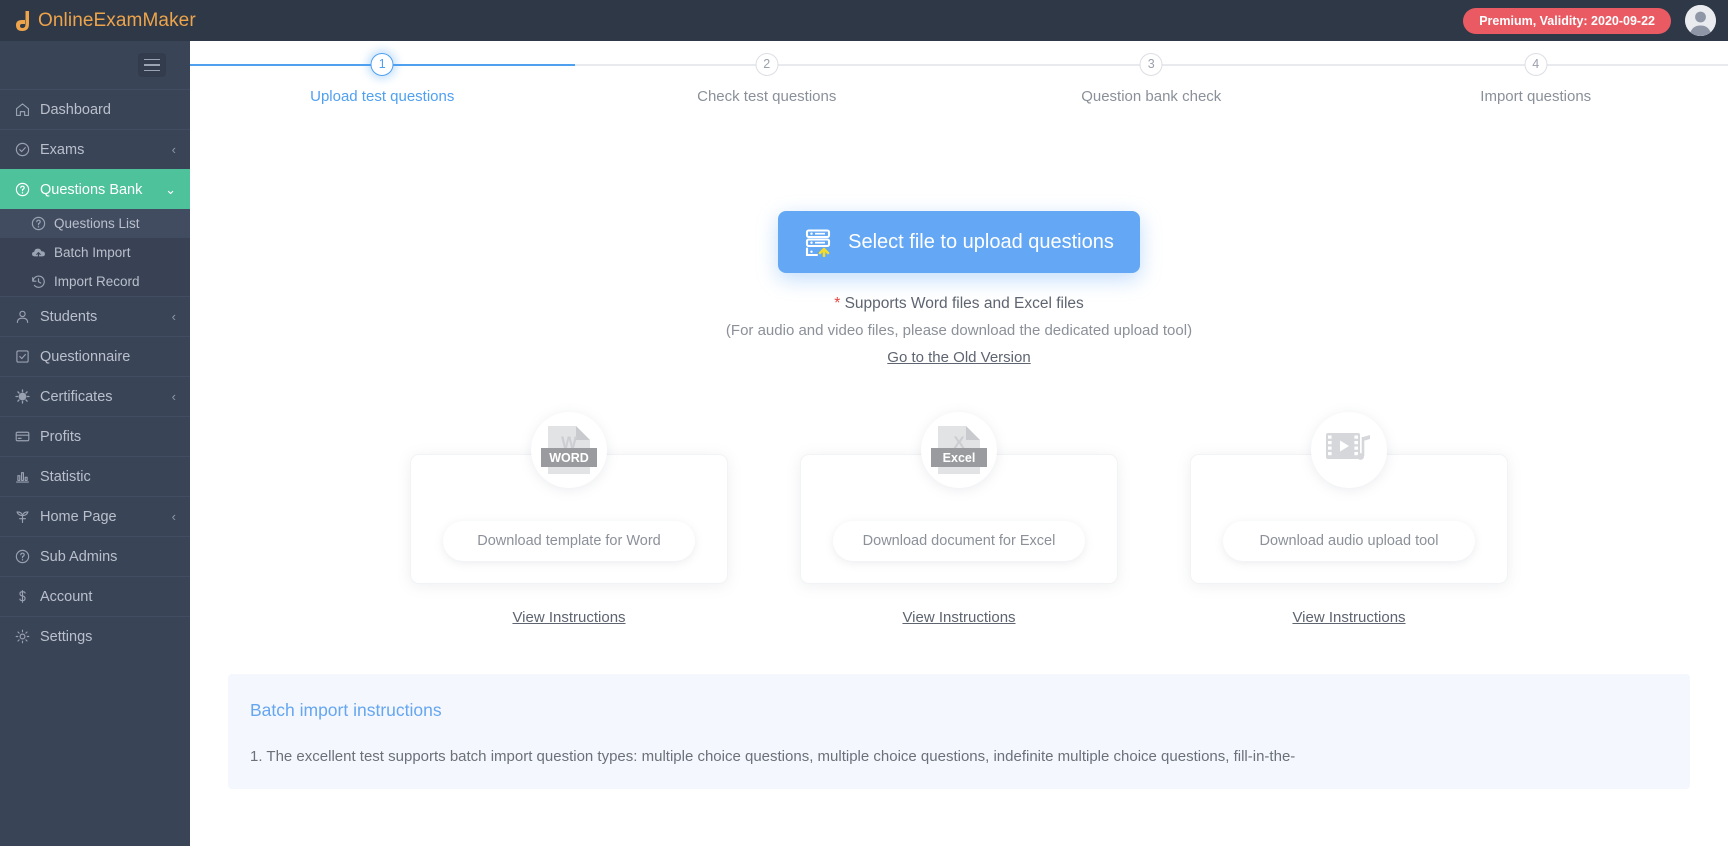 The width and height of the screenshot is (1728, 846). I want to click on hamburger-menu-icon, so click(152, 65).